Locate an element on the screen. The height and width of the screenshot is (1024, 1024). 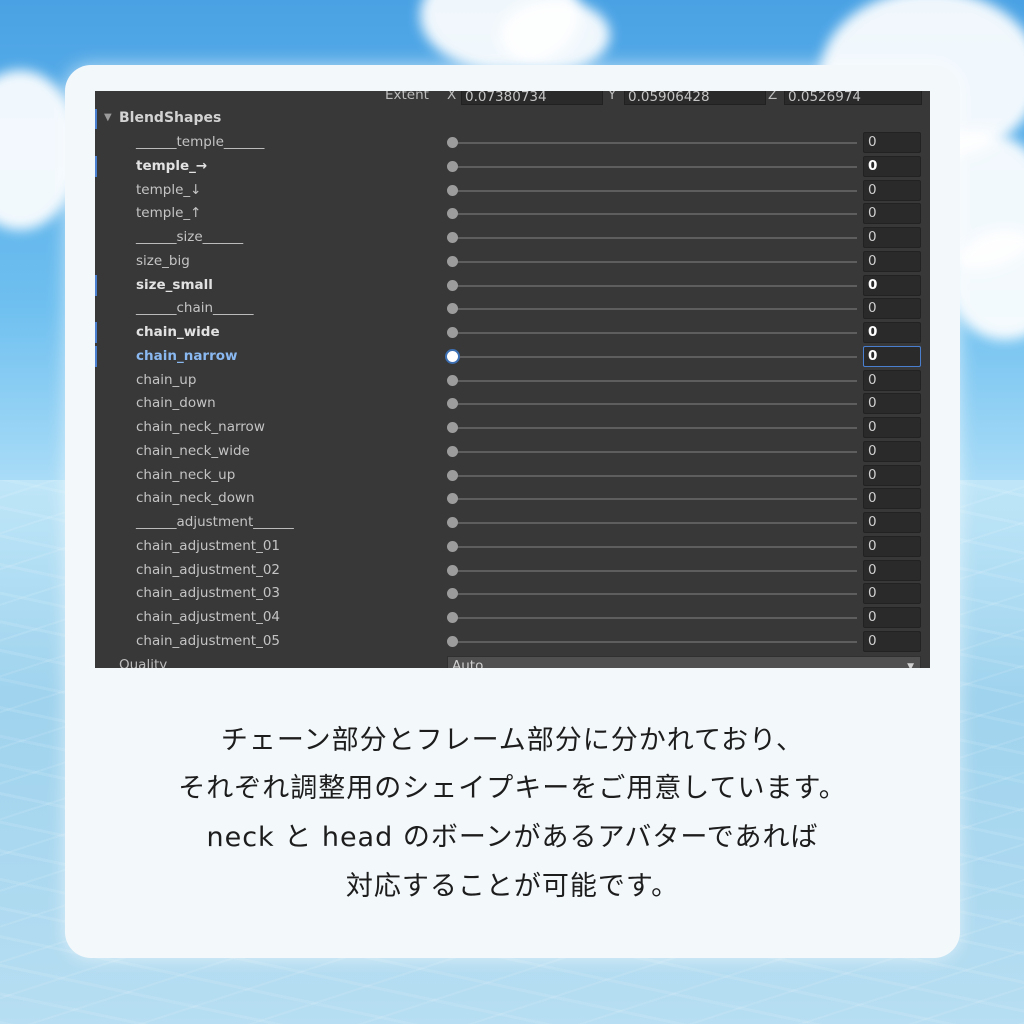
blendshape-label: chain_neck_narrow is located at coordinates (200, 427).